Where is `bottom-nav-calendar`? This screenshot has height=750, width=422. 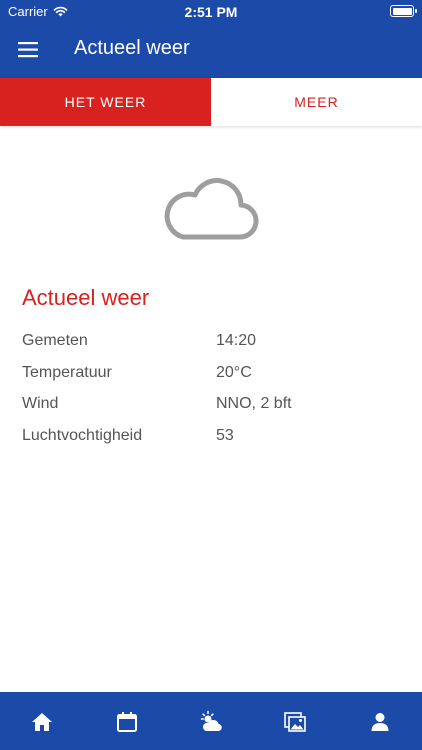
bottom-nav-calendar is located at coordinates (126, 721).